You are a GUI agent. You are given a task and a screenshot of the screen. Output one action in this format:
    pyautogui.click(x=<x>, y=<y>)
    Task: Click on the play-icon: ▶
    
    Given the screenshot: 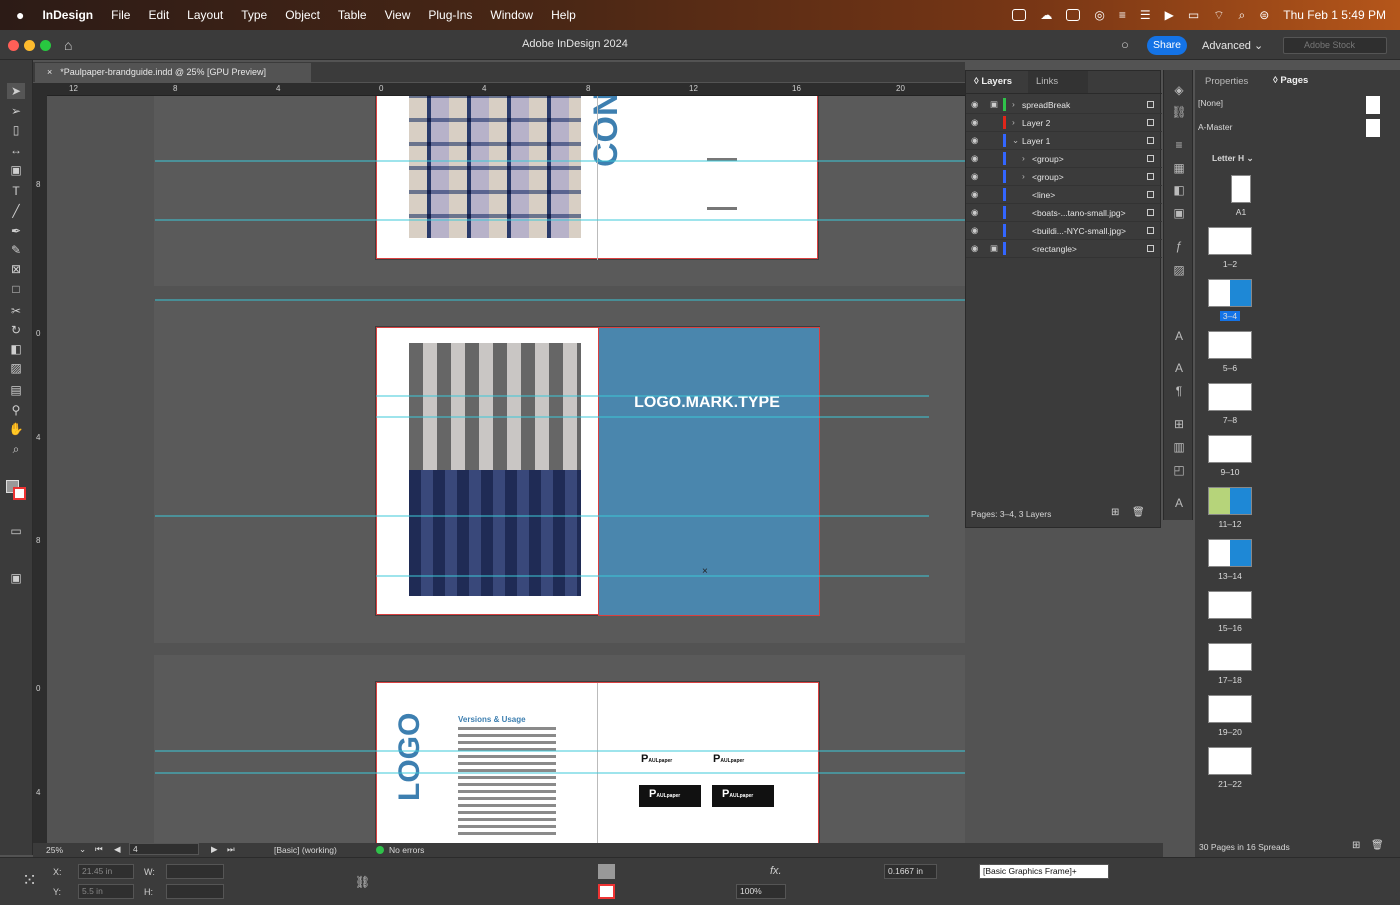 What is the action you would take?
    pyautogui.click(x=1169, y=15)
    